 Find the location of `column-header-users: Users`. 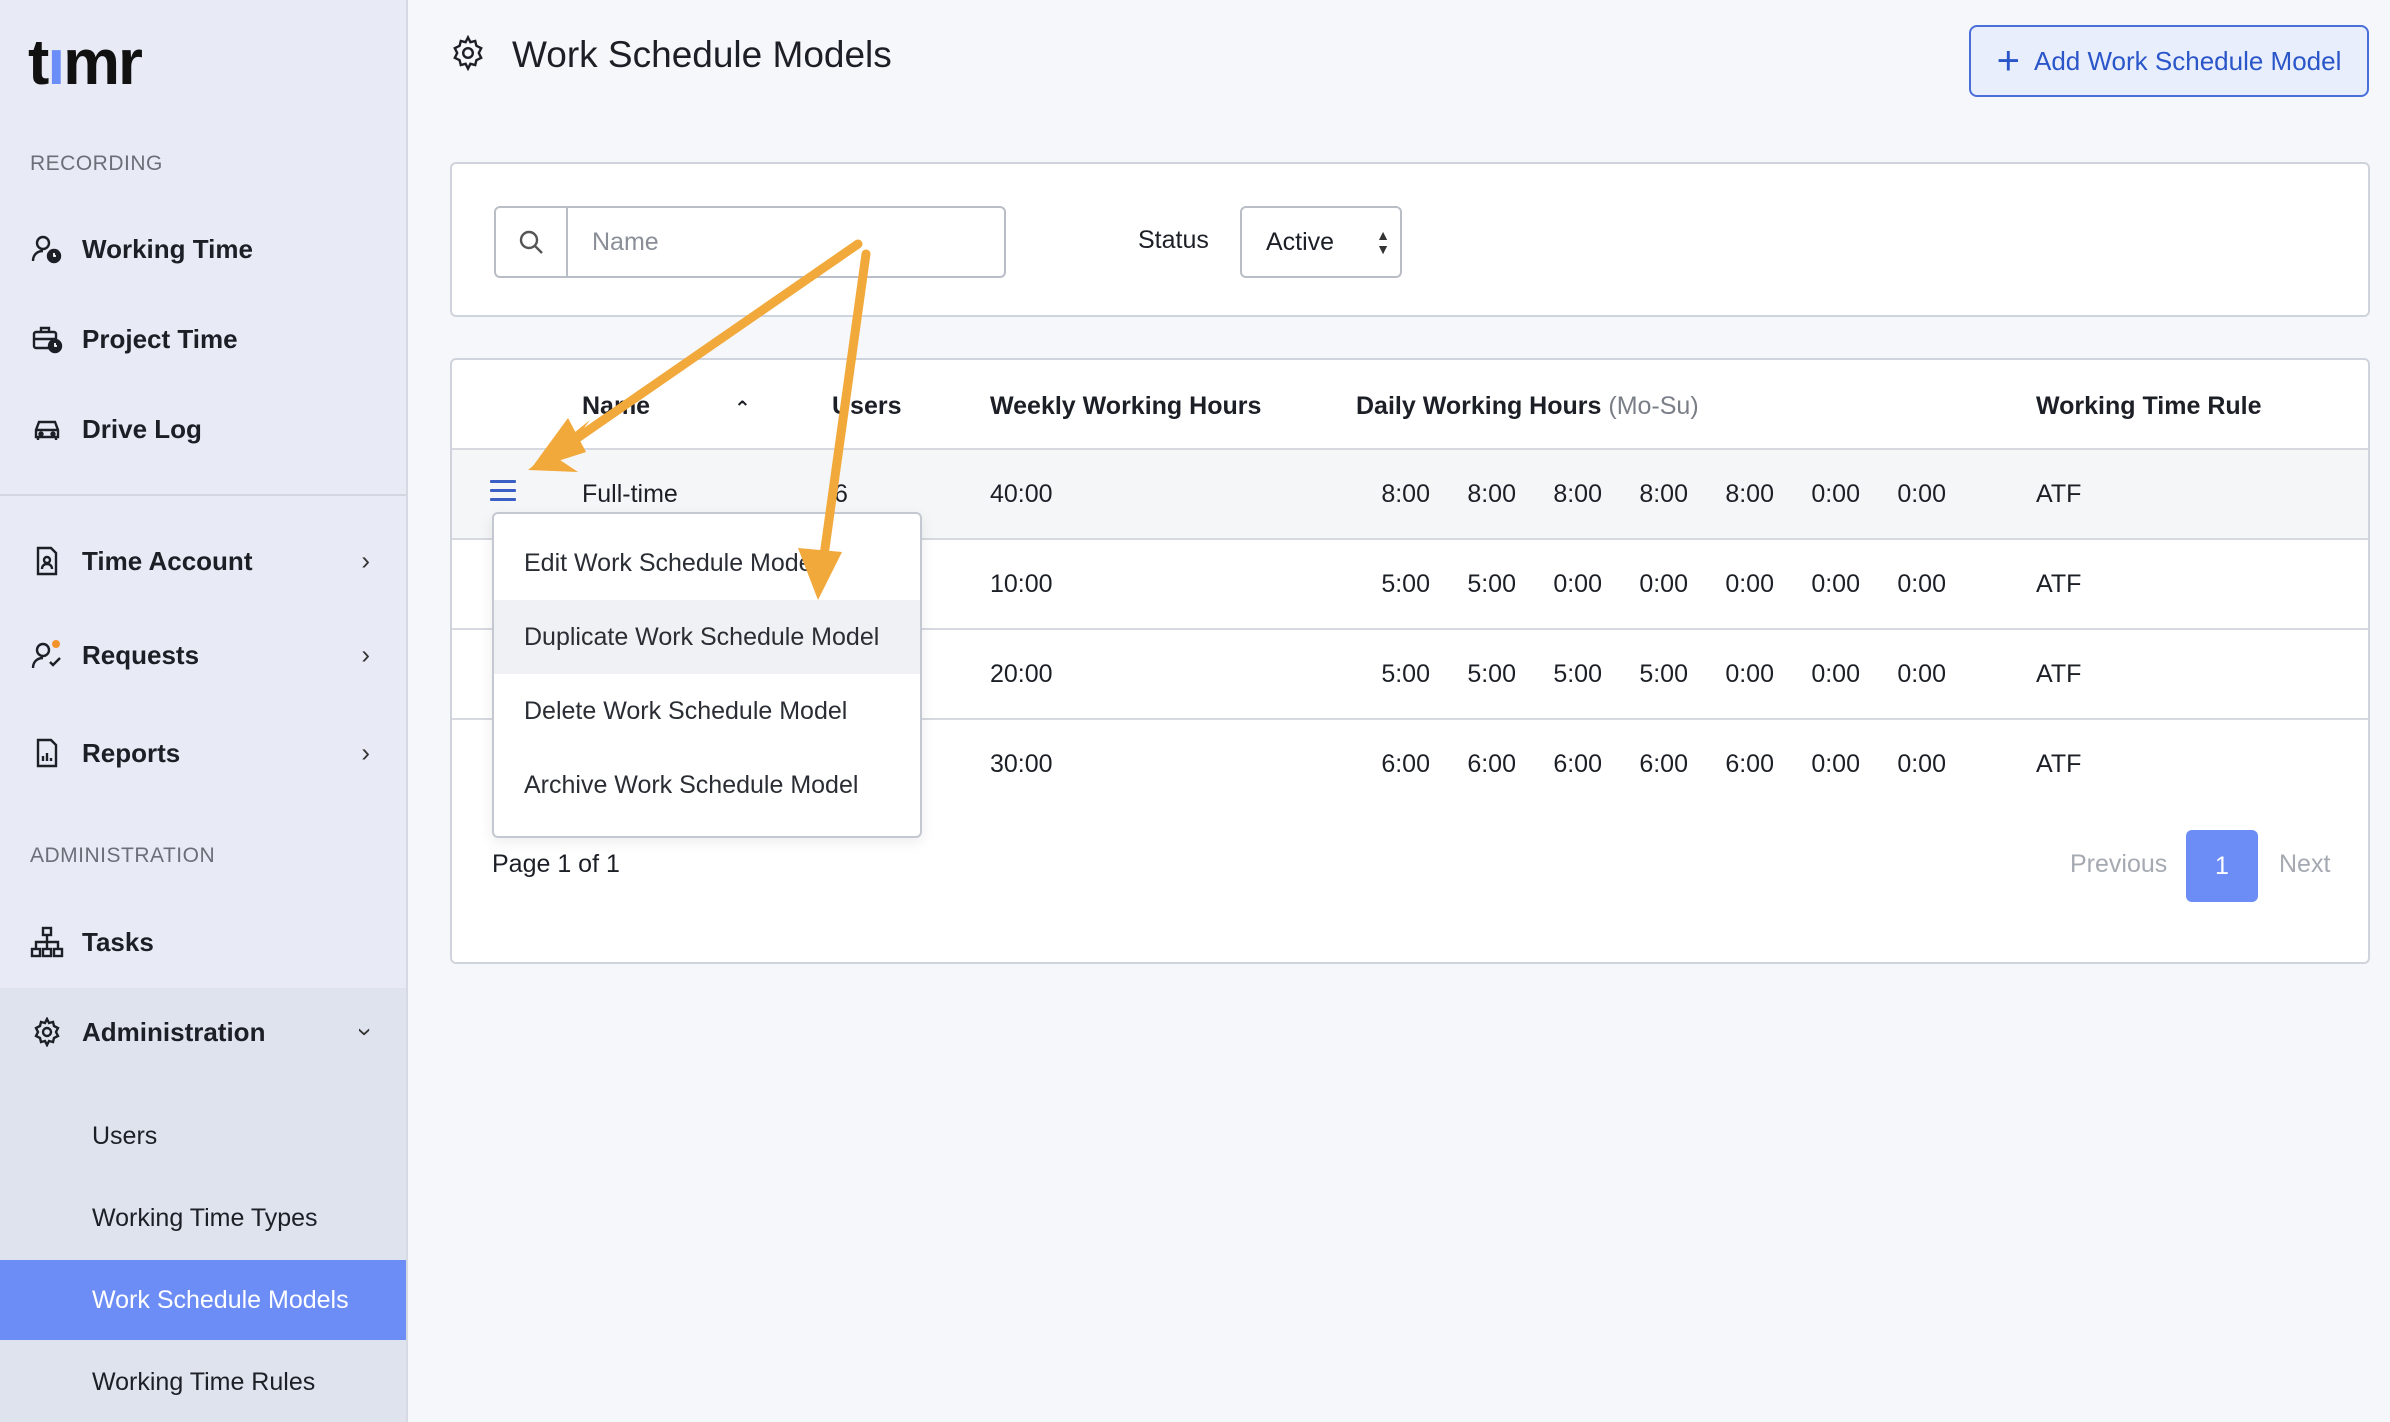

column-header-users: Users is located at coordinates (867, 406).